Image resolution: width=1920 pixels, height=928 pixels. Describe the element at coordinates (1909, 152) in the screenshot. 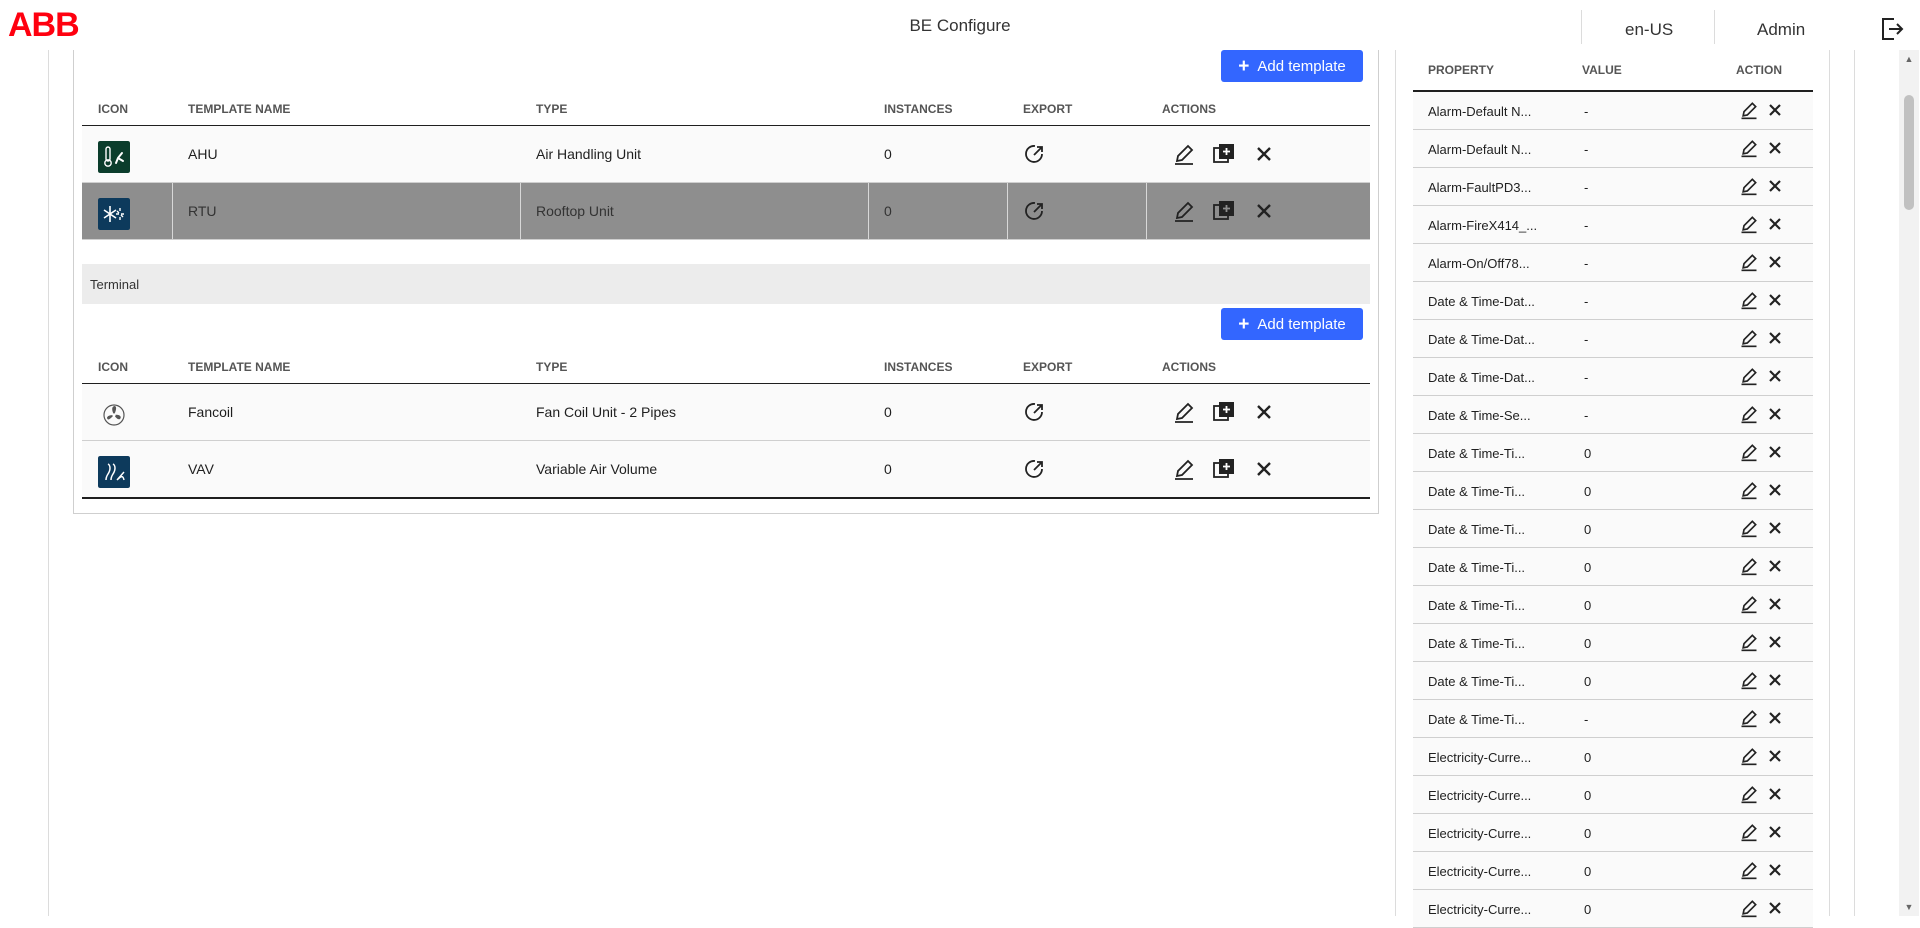

I see `scrollbar-thumb` at that location.